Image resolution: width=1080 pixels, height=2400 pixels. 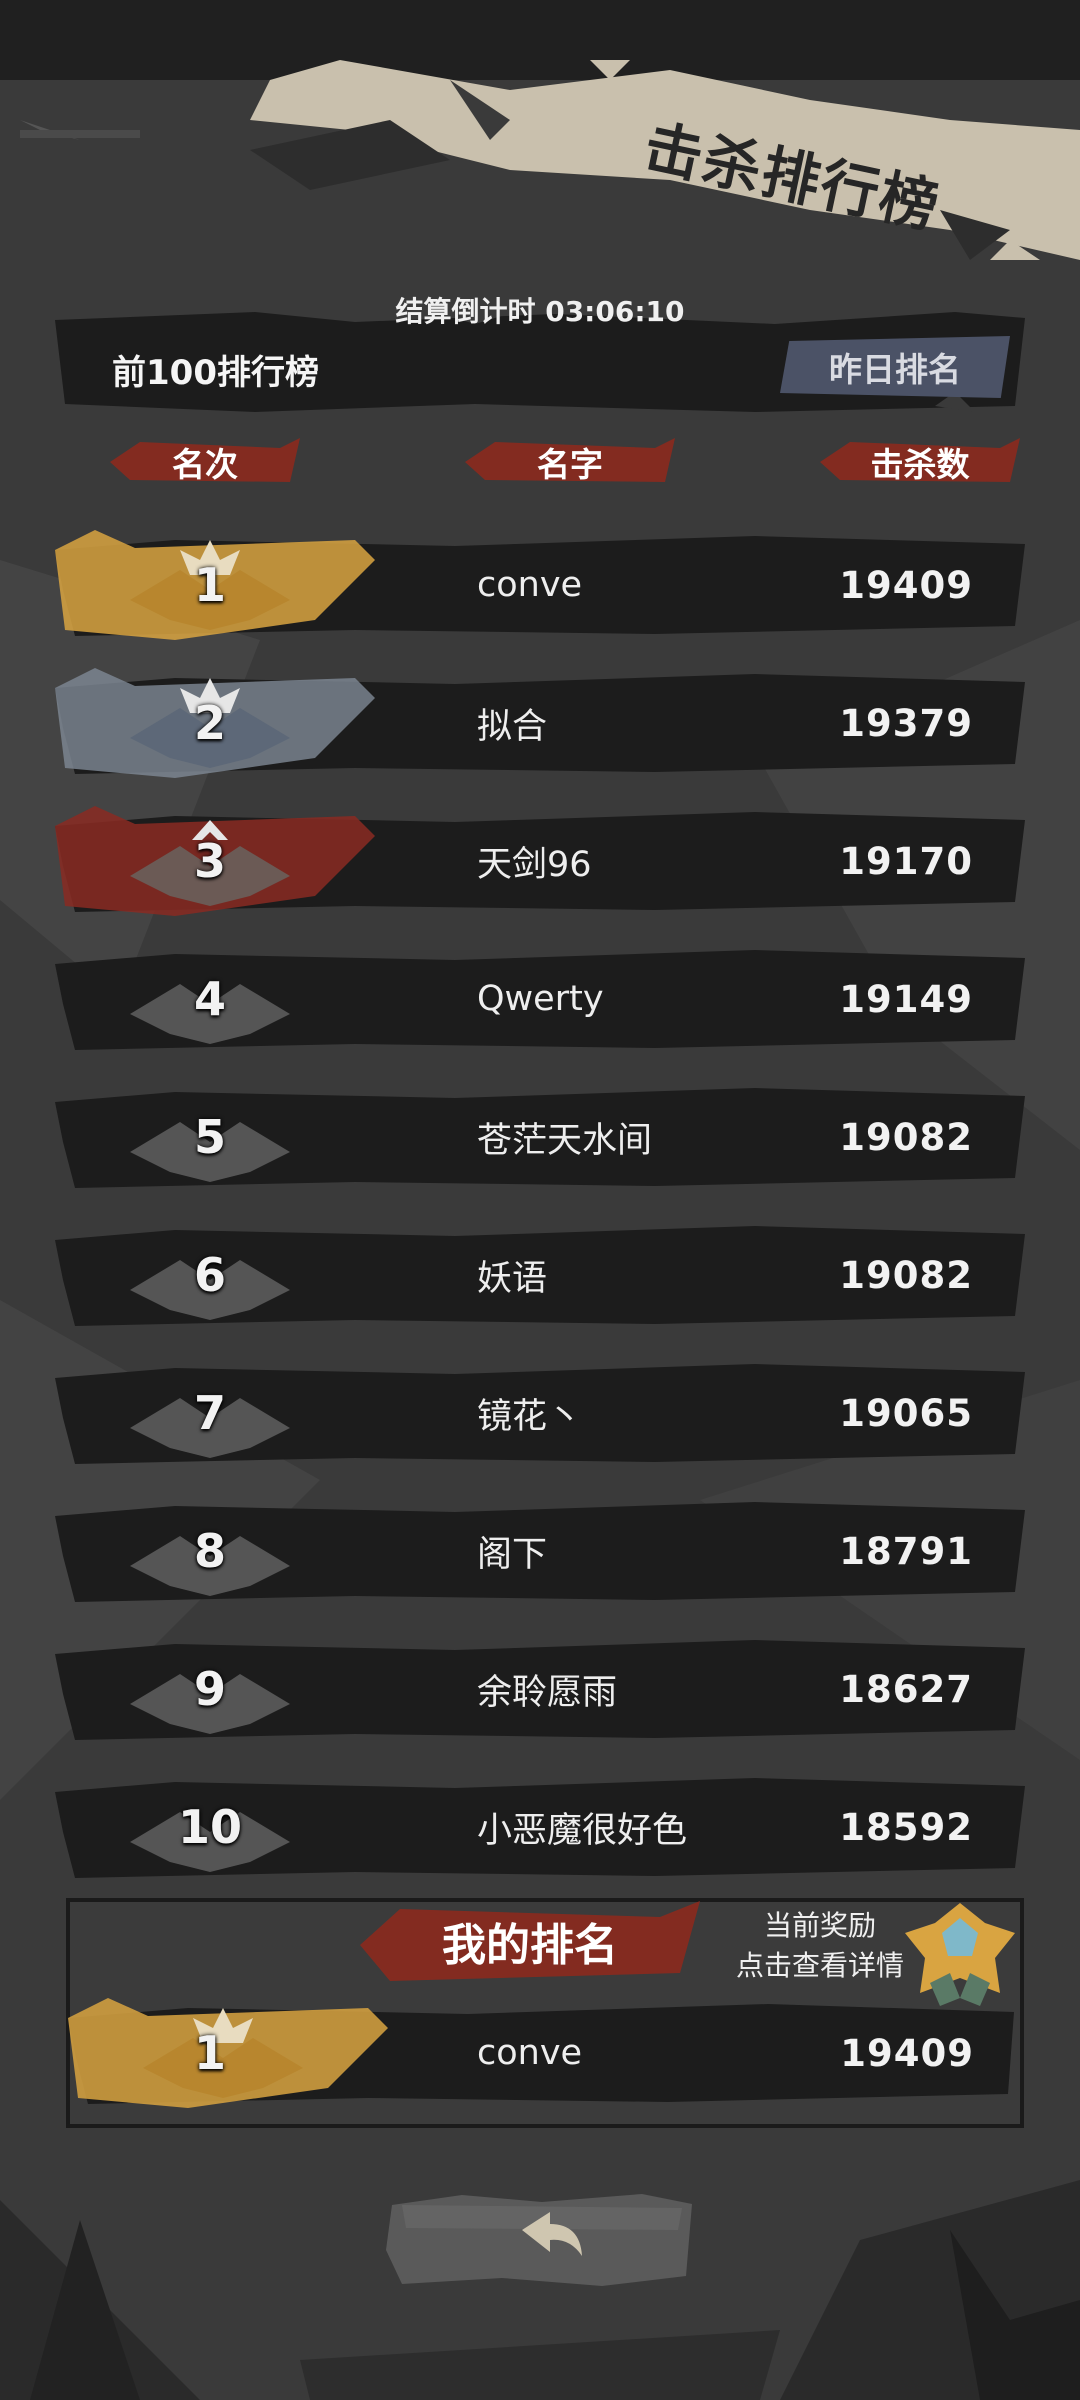 I want to click on rank-number: 4, so click(x=209, y=999).